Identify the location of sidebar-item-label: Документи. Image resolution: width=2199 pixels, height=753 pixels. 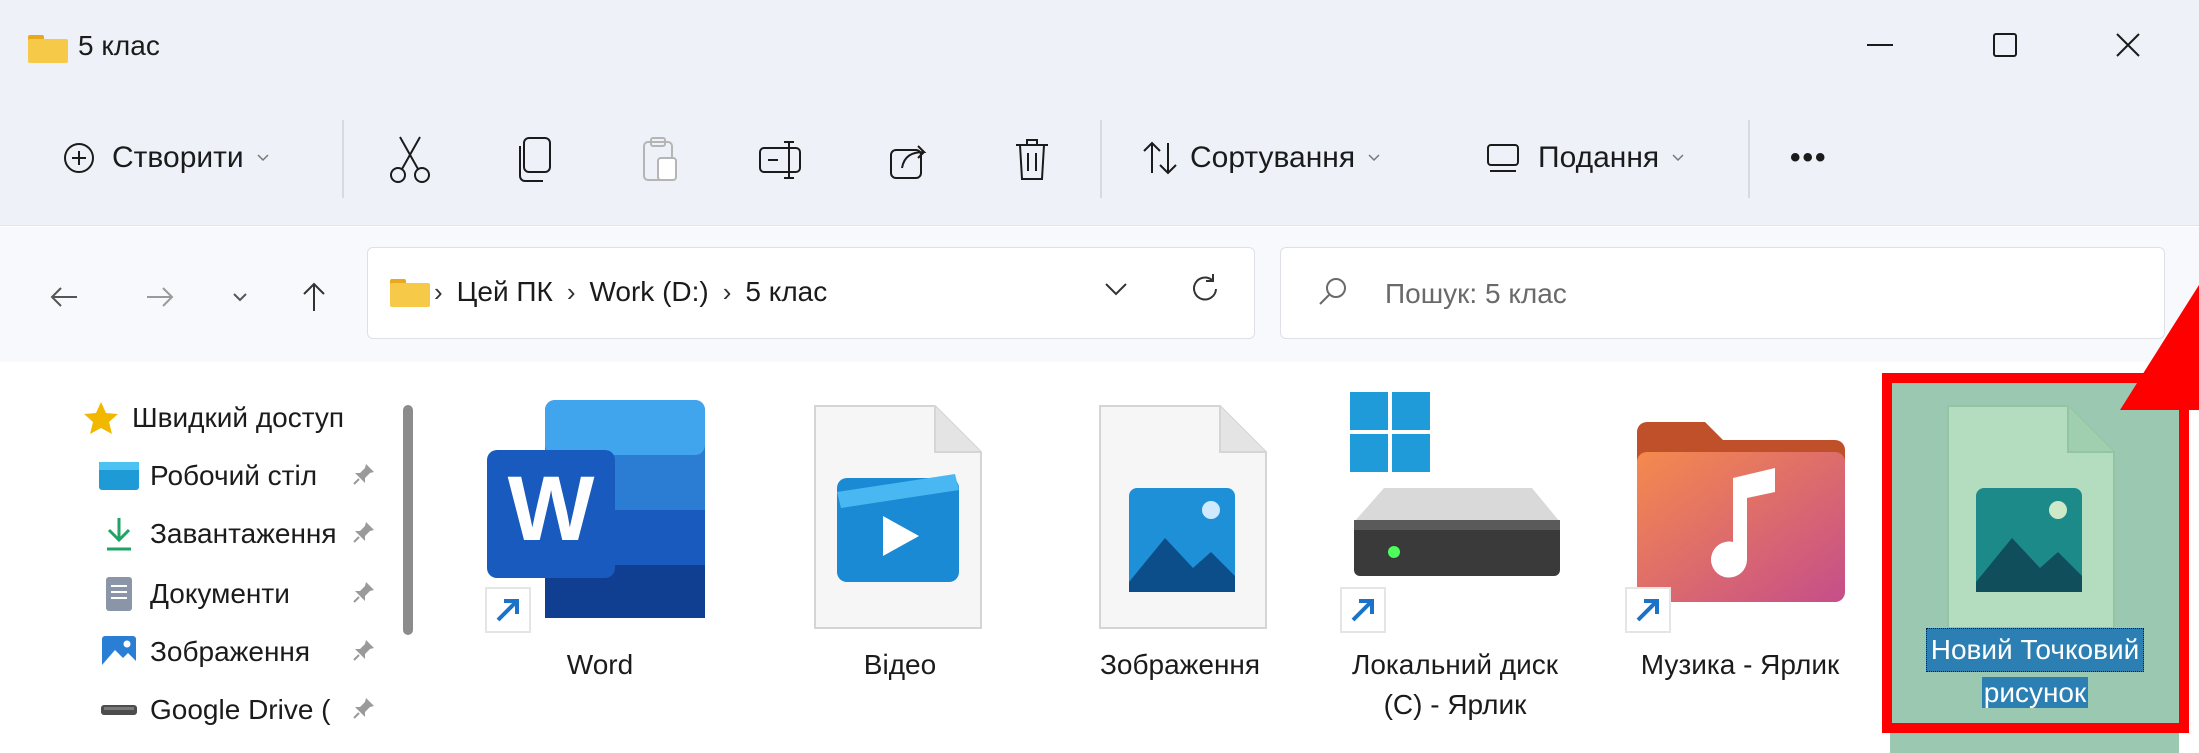
(220, 593).